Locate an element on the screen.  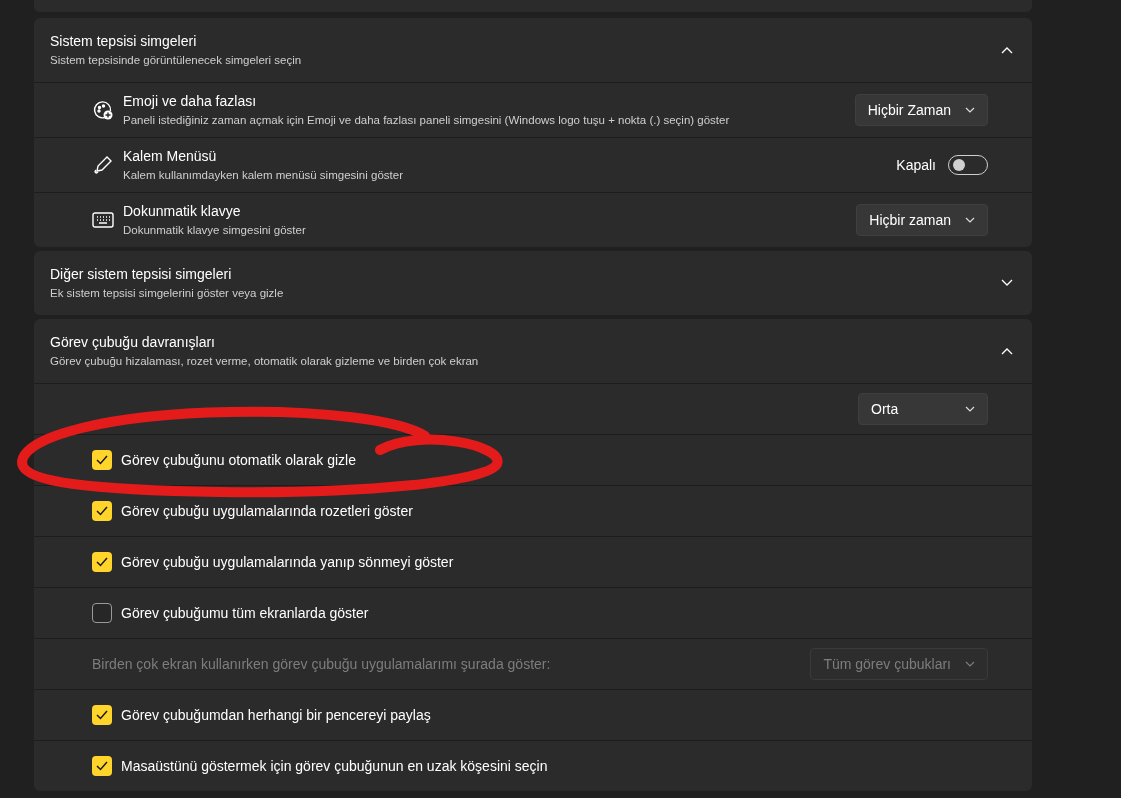
checkbox-label: Görev çubuğu uygulamalarında rozetleri göster is located at coordinates (267, 511).